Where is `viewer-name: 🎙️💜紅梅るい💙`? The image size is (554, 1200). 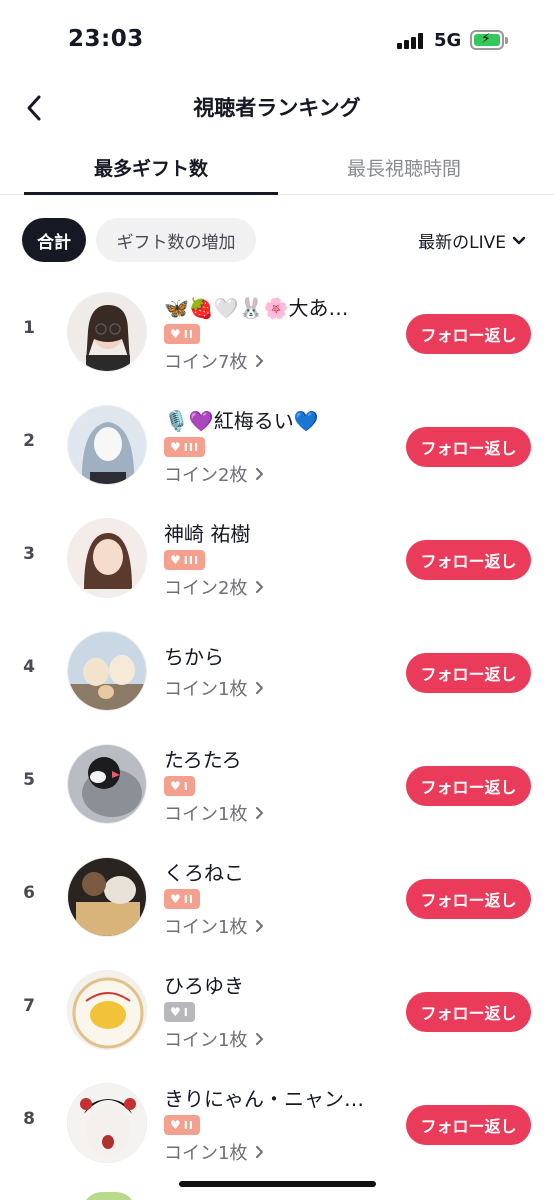 viewer-name: 🎙️💜紅梅るい💙 is located at coordinates (280, 421).